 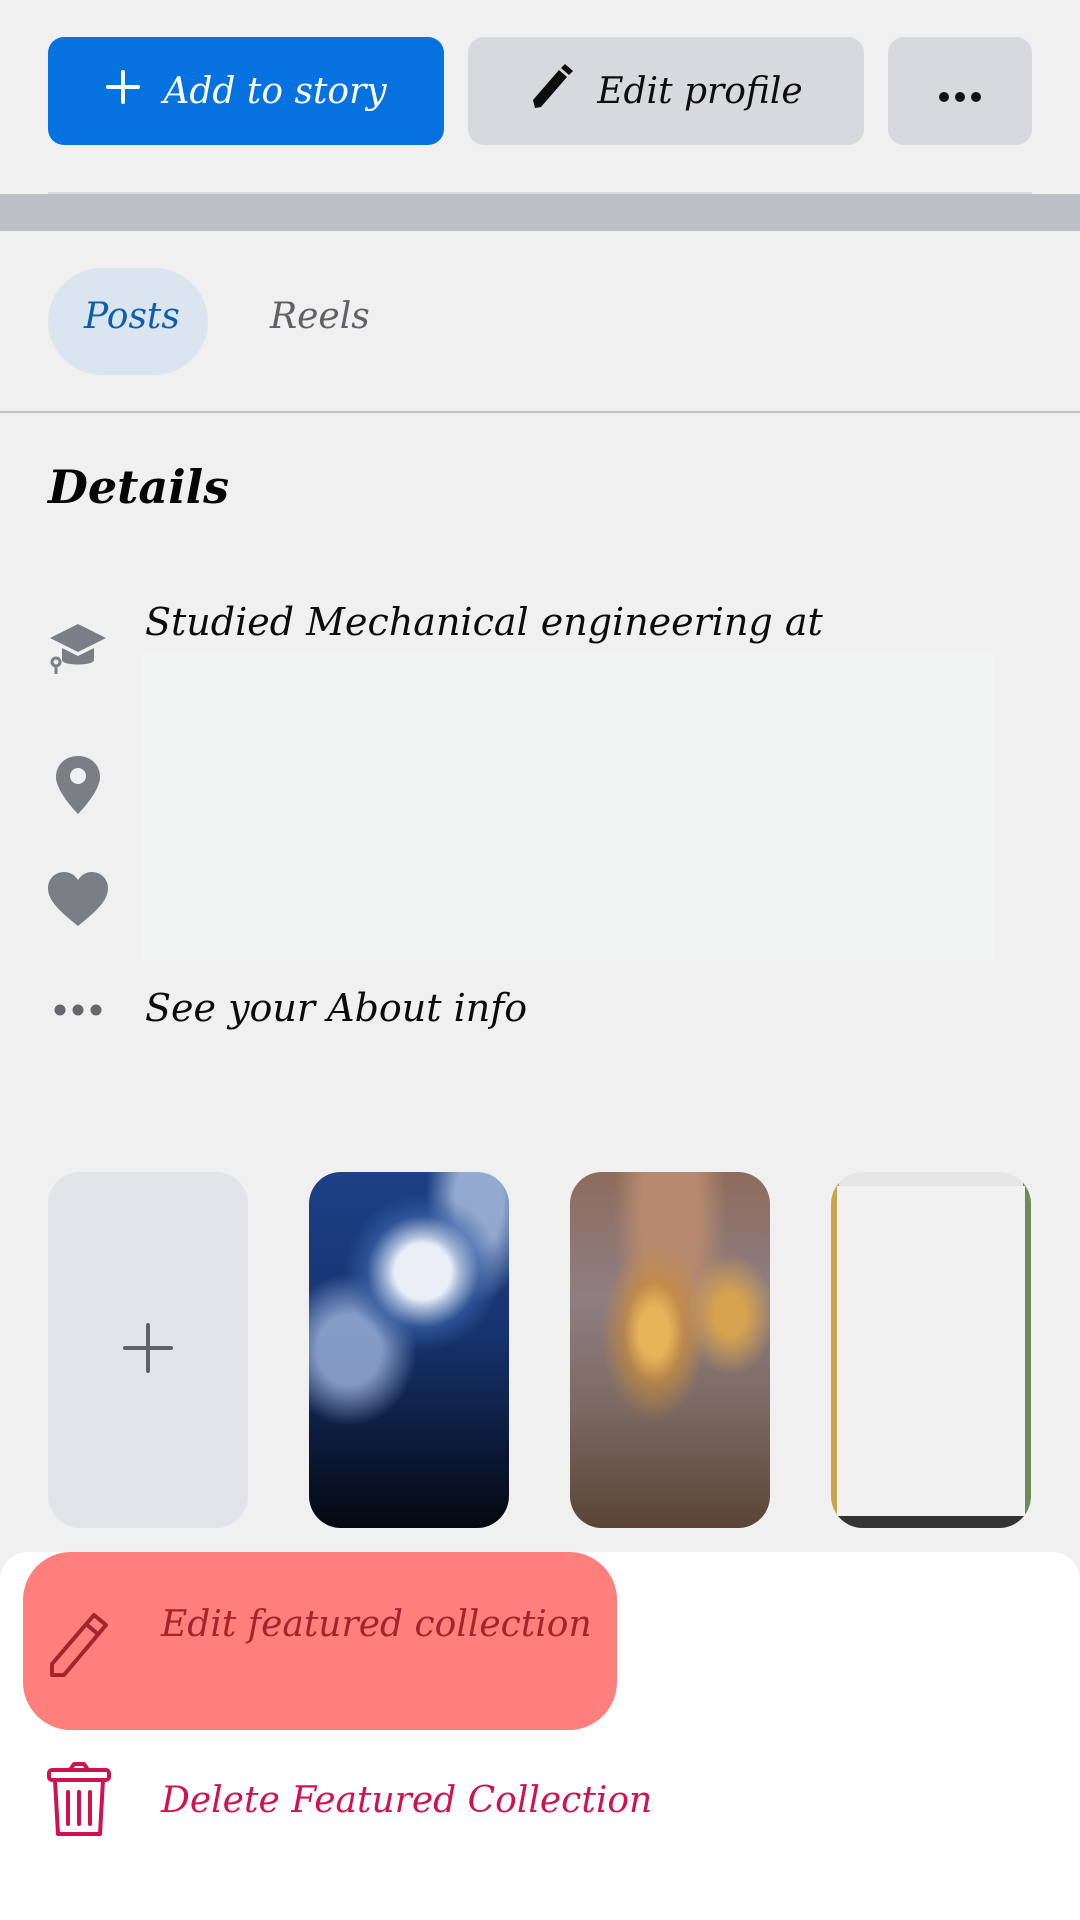 I want to click on see-about-info-link: See your About info, so click(x=336, y=1008).